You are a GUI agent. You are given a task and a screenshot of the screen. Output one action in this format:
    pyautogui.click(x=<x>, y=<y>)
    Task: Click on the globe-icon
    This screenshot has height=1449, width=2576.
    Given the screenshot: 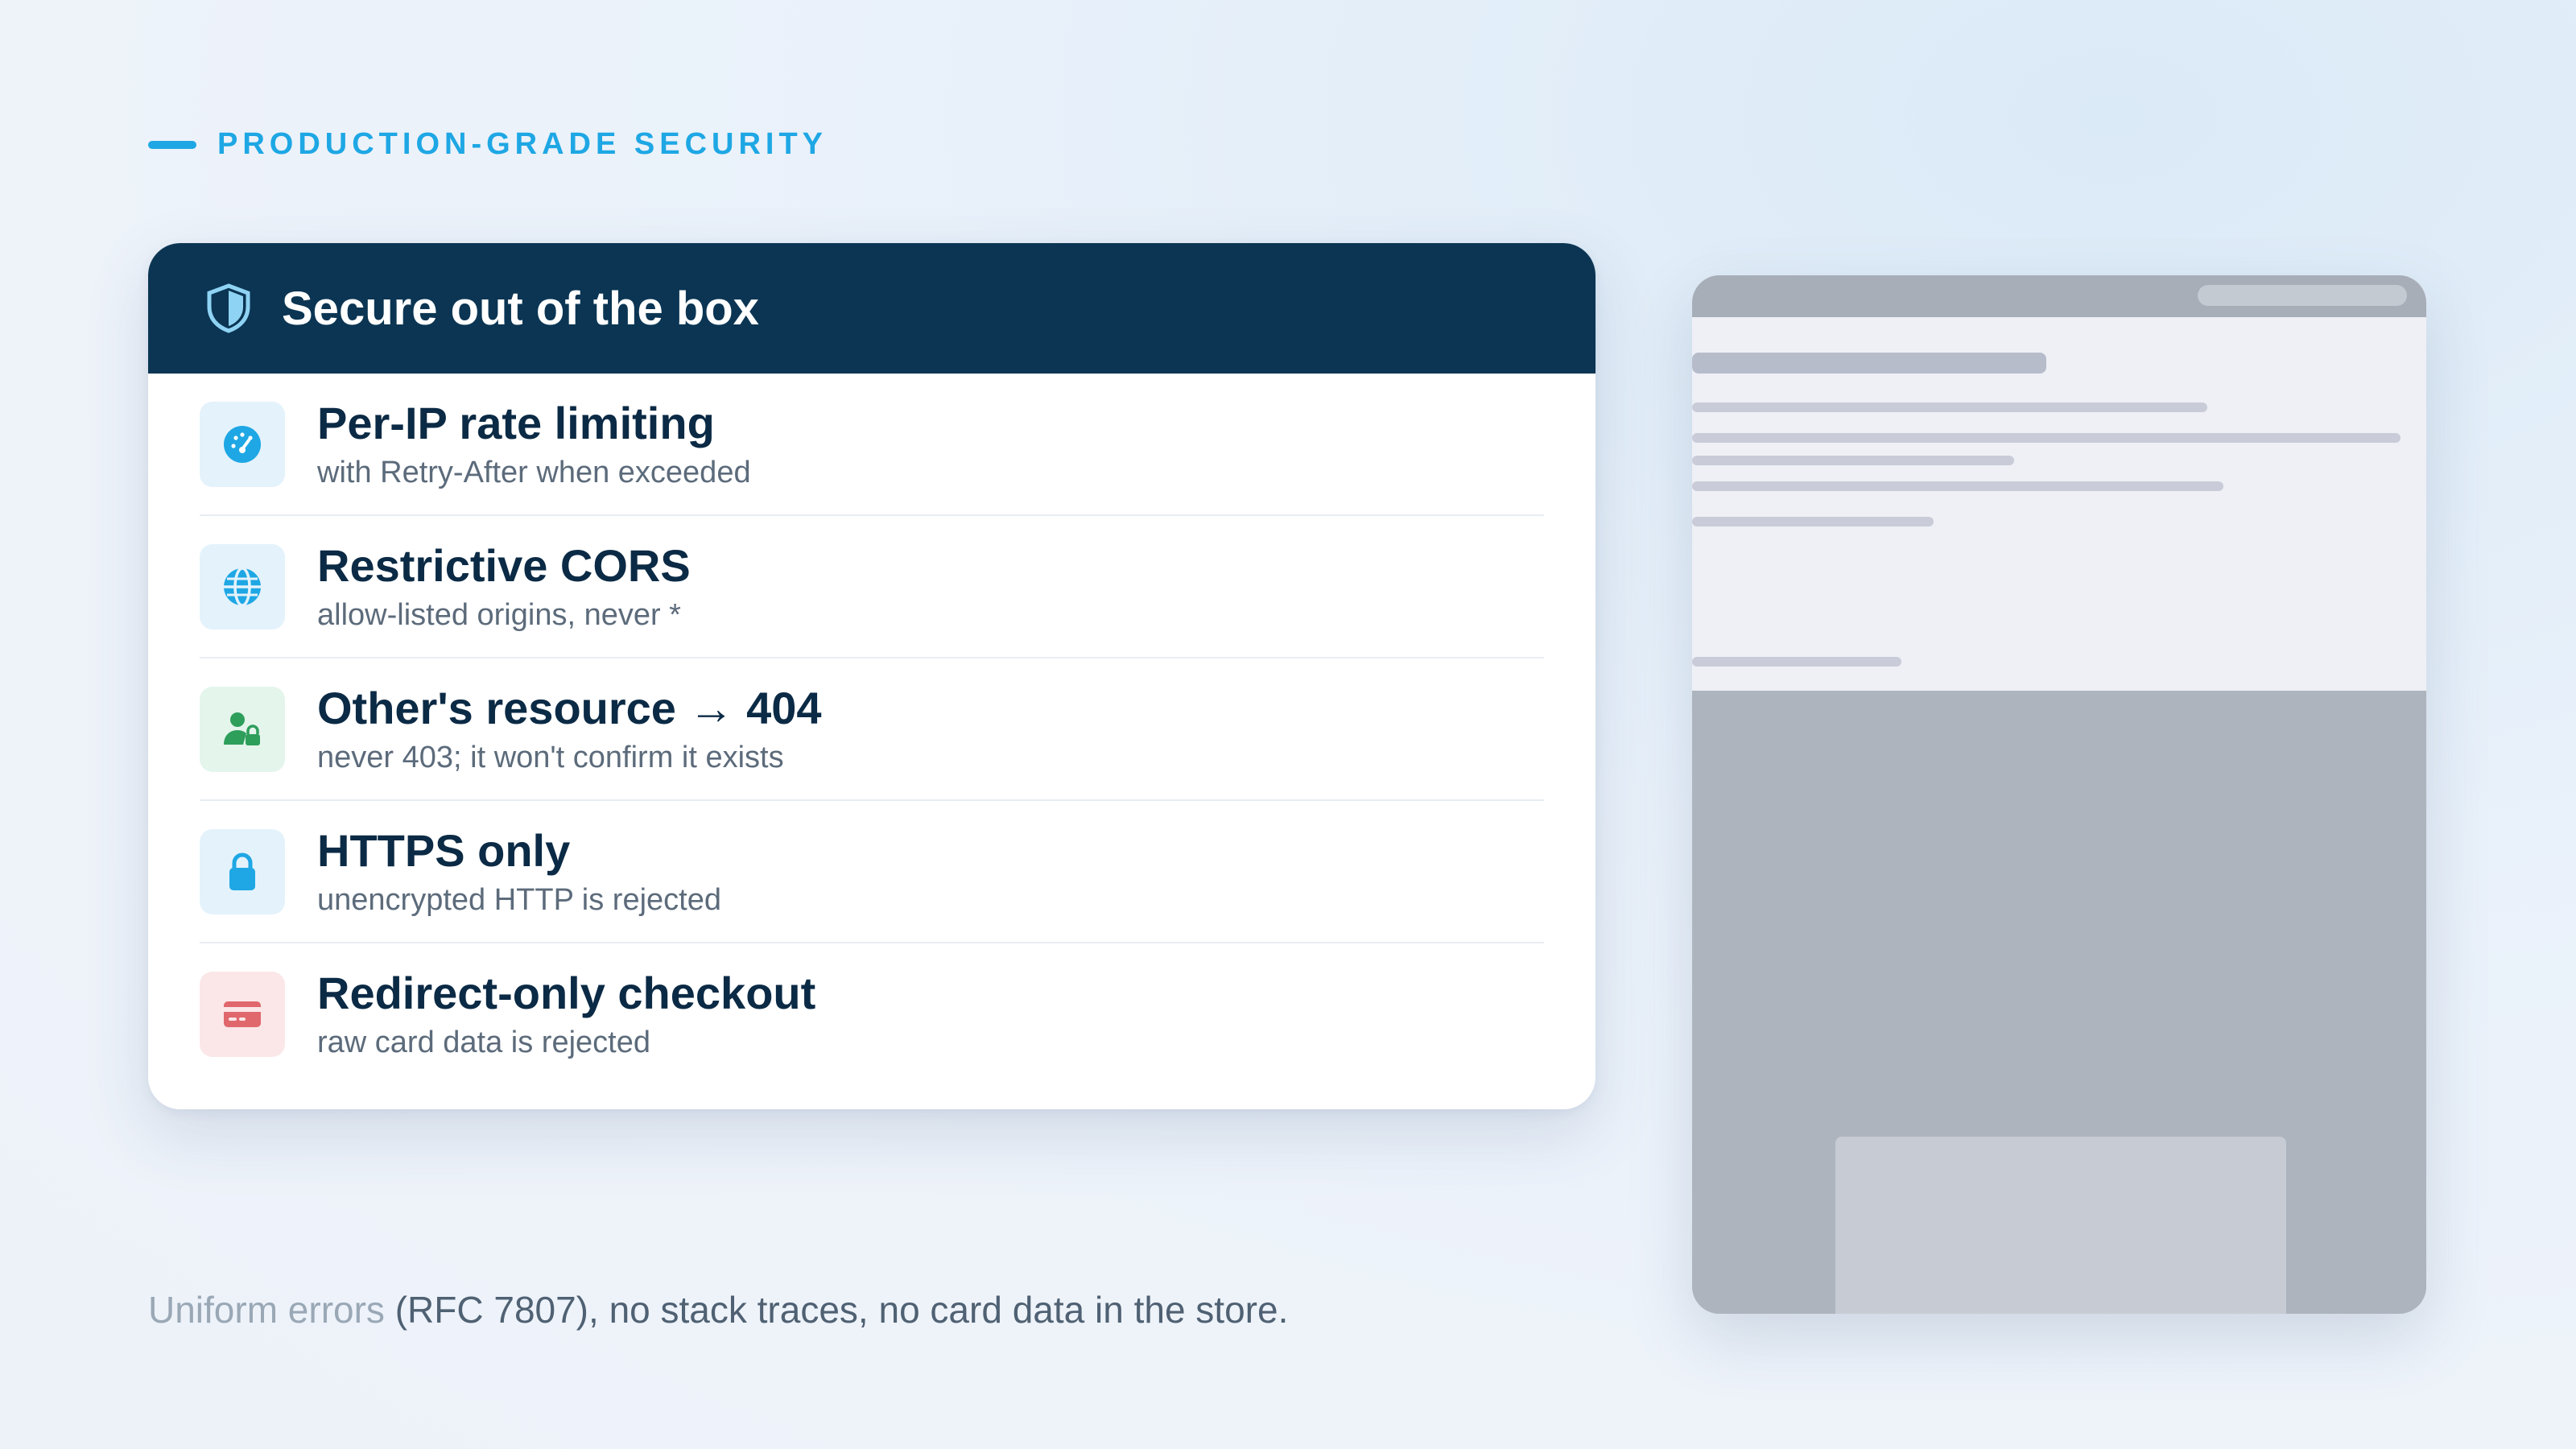 What is the action you would take?
    pyautogui.click(x=242, y=586)
    